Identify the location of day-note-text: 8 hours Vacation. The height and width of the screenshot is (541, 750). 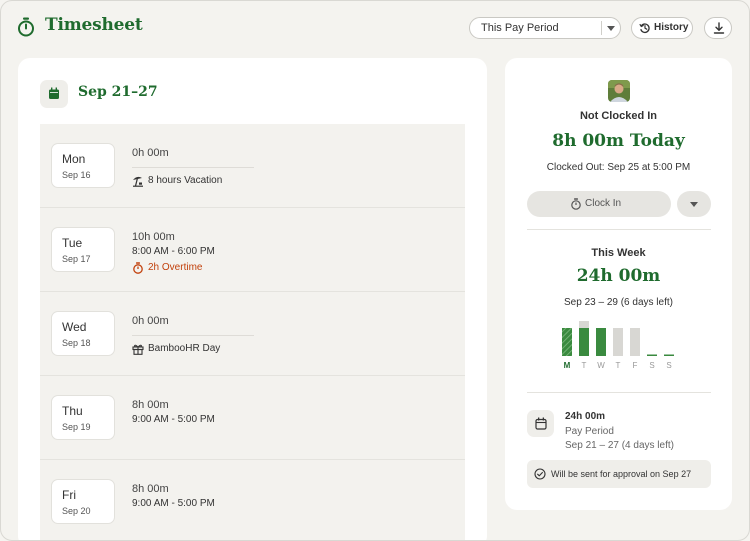
(185, 180).